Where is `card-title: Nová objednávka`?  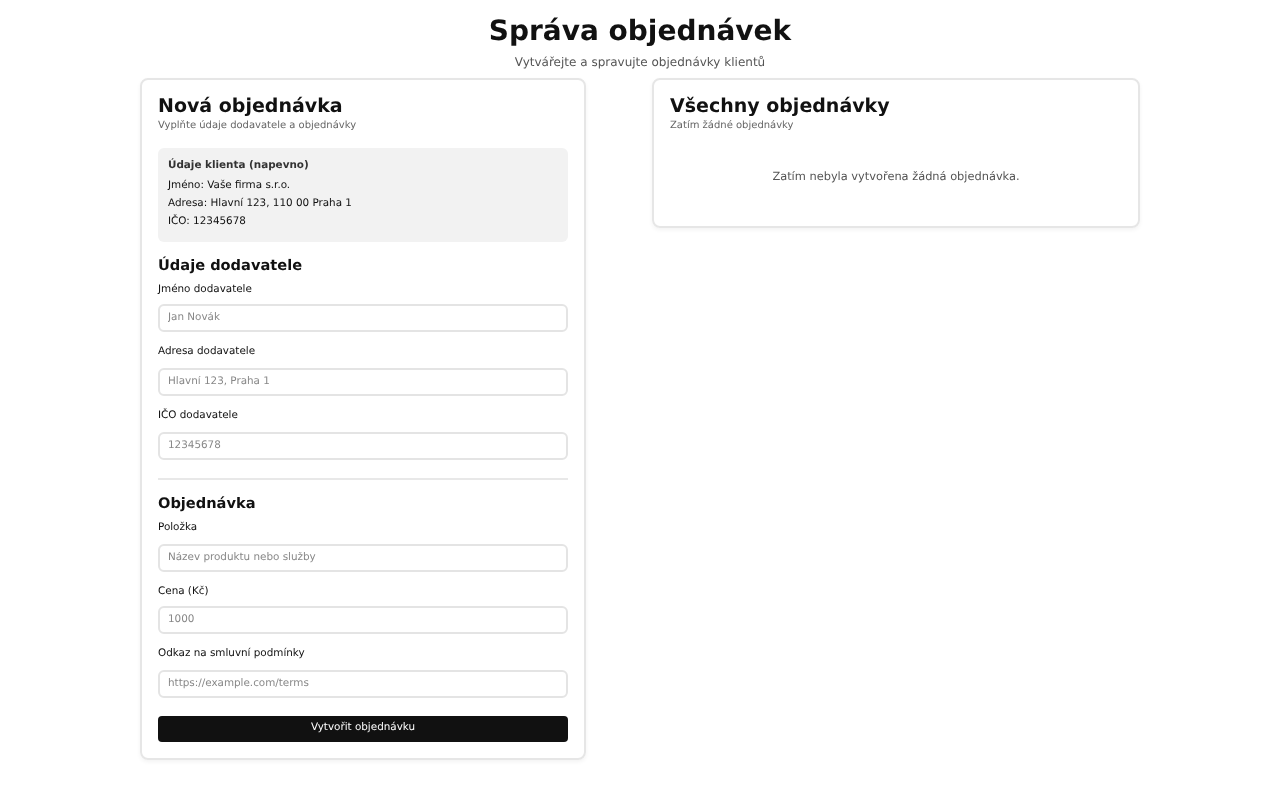
card-title: Nová objednávka is located at coordinates (251, 106).